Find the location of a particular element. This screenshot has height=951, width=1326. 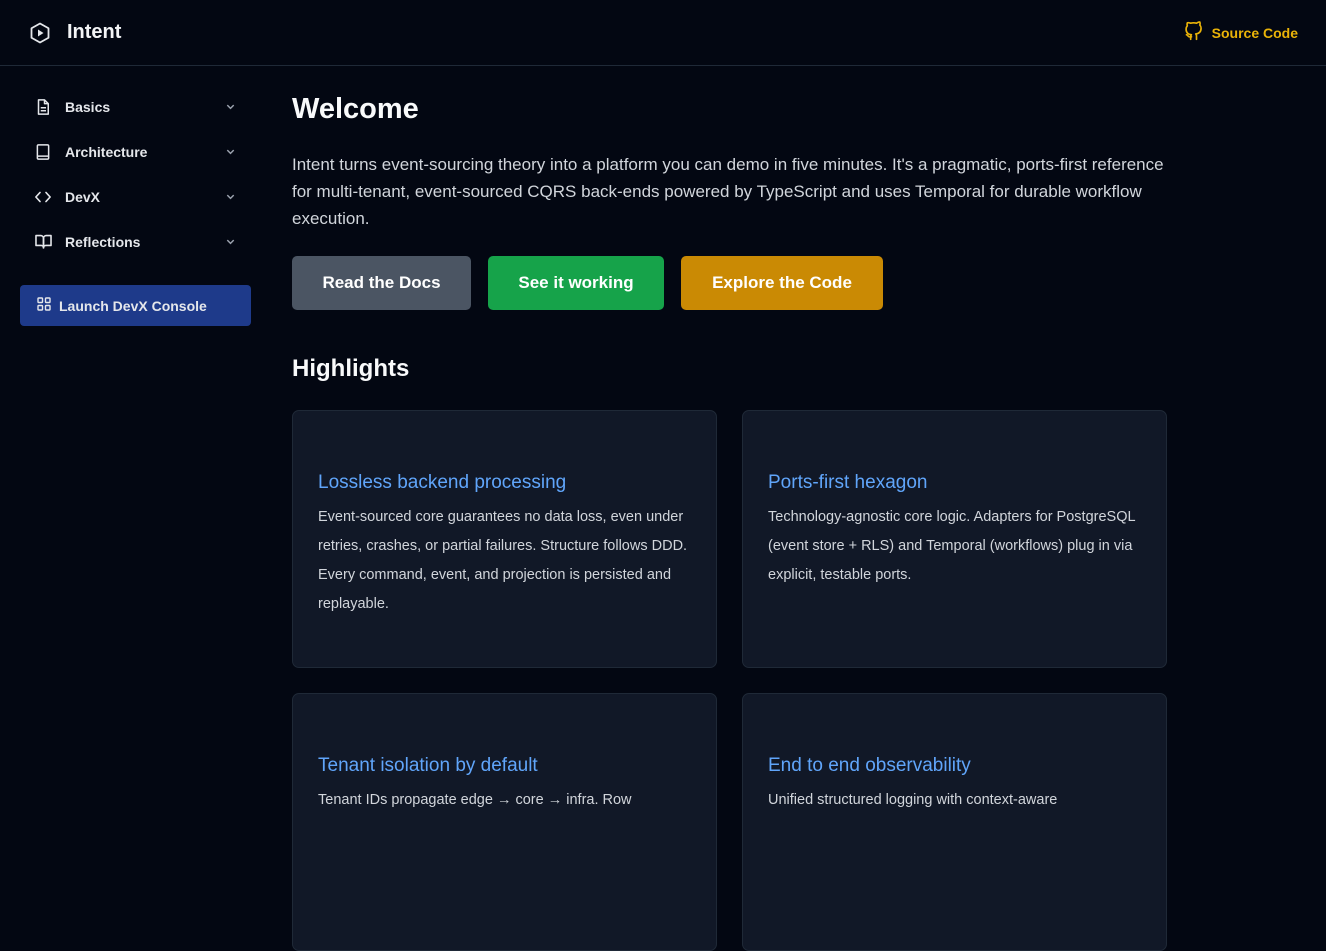

sidebar-item-architecture: Architecture is located at coordinates (135, 151).